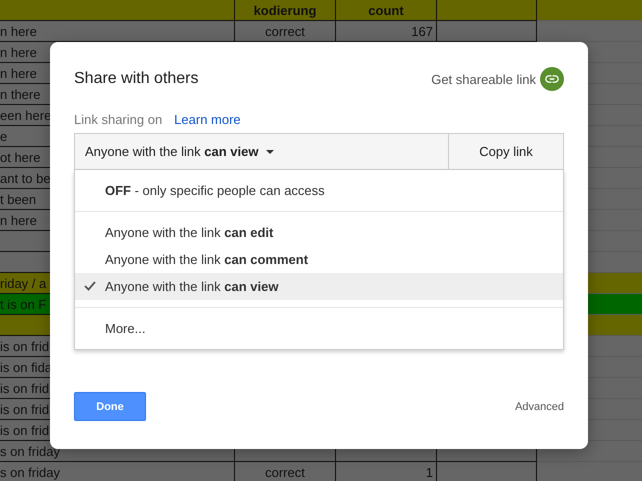 The image size is (642, 481). Describe the element at coordinates (285, 471) in the screenshot. I see `table-cell: correct` at that location.